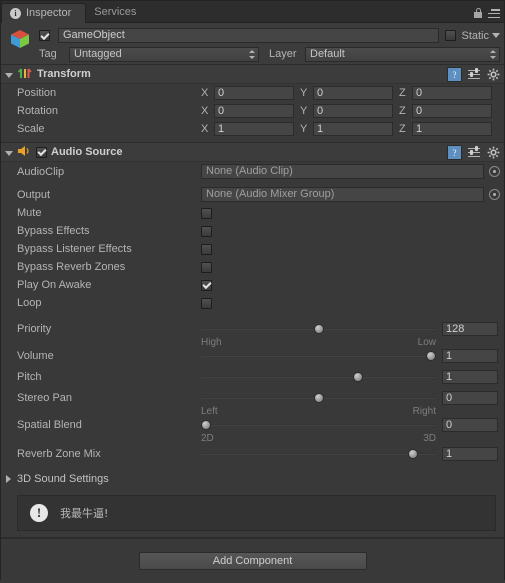  I want to click on pitch-value-input: 1, so click(470, 377).